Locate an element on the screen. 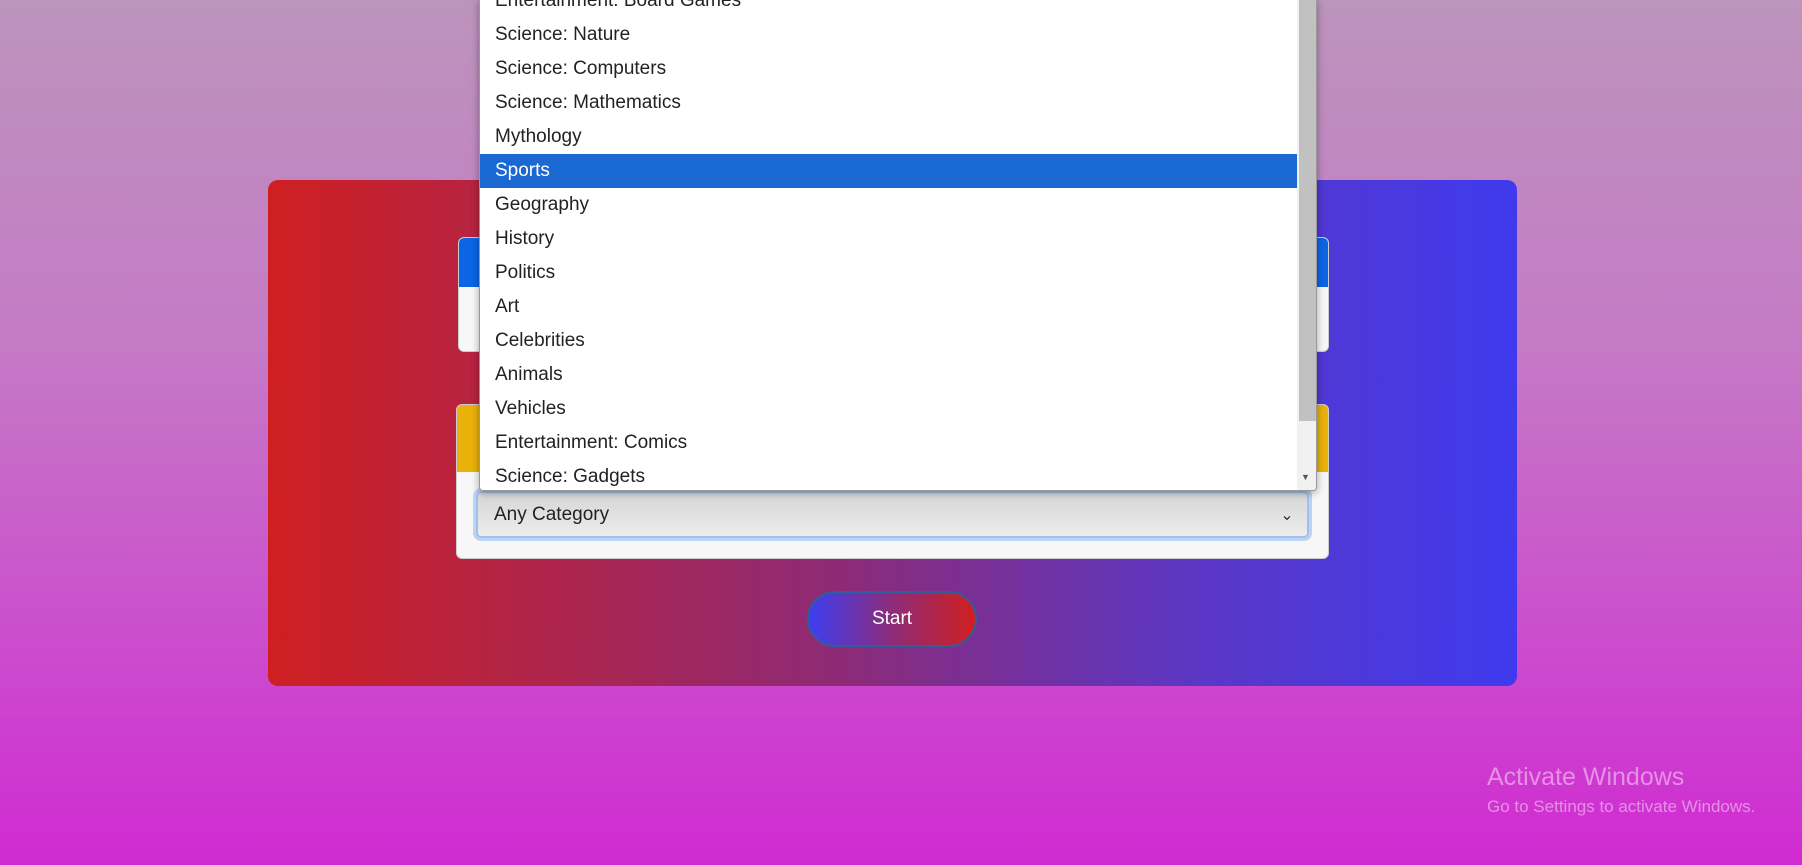 Image resolution: width=1802 pixels, height=865 pixels. category-select-value: Any Category is located at coordinates (552, 514).